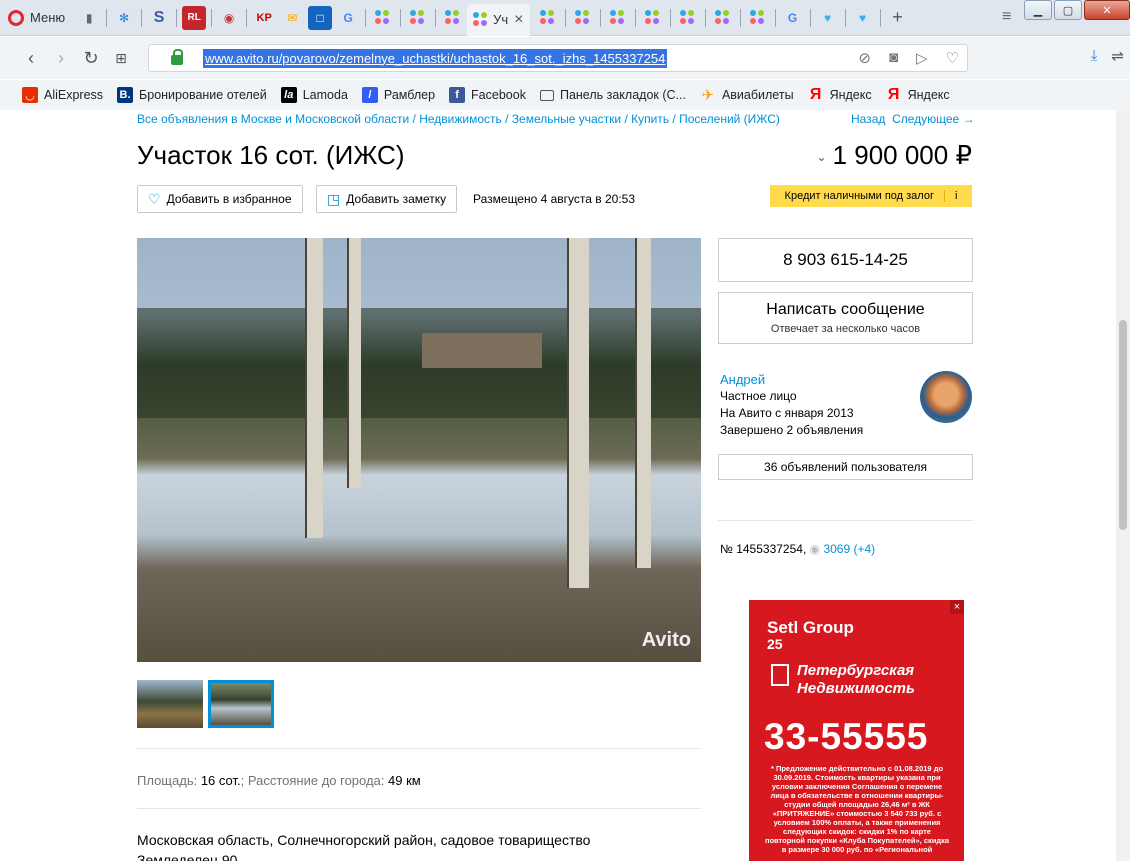 The width and height of the screenshot is (1130, 861). Describe the element at coordinates (369, 95) in the screenshot. I see `rambler-icon: /` at that location.